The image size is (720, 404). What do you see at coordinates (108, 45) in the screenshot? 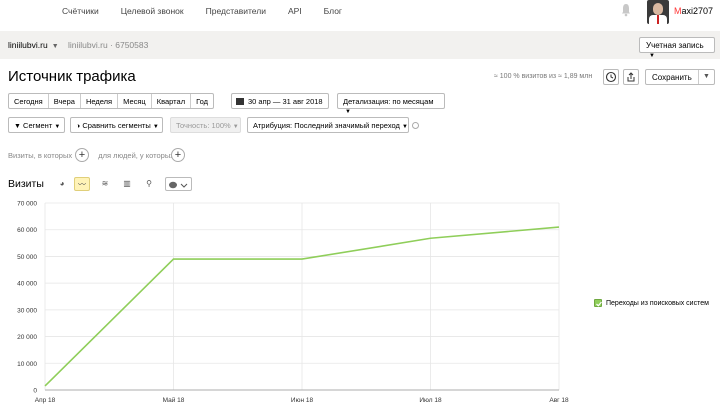
I see `counter-breadcrumb: liniilubvi.ru · 6750583` at bounding box center [108, 45].